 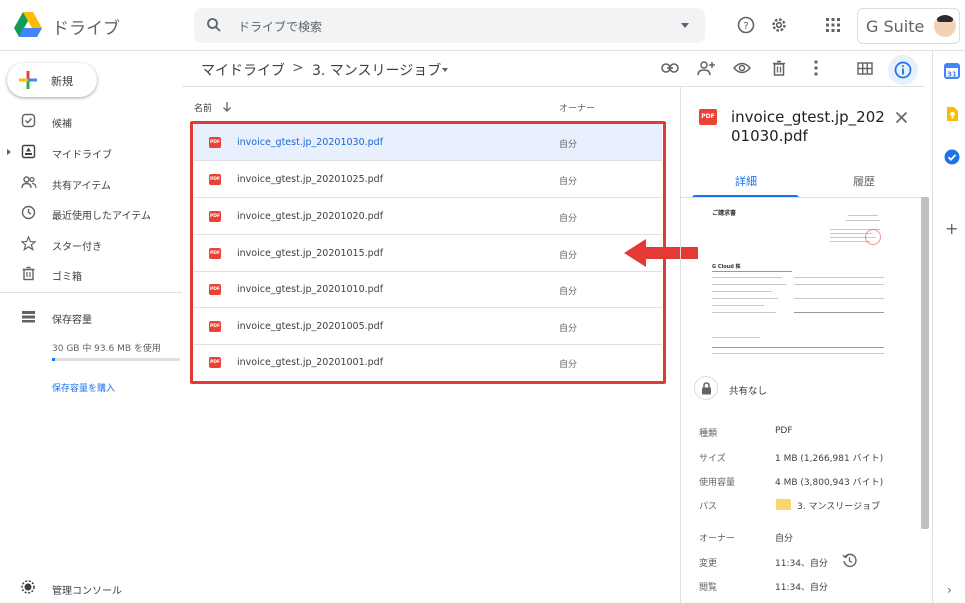 What do you see at coordinates (106, 349) in the screenshot?
I see `storage-usage: 30 GB 中 93.6 MB を使用` at bounding box center [106, 349].